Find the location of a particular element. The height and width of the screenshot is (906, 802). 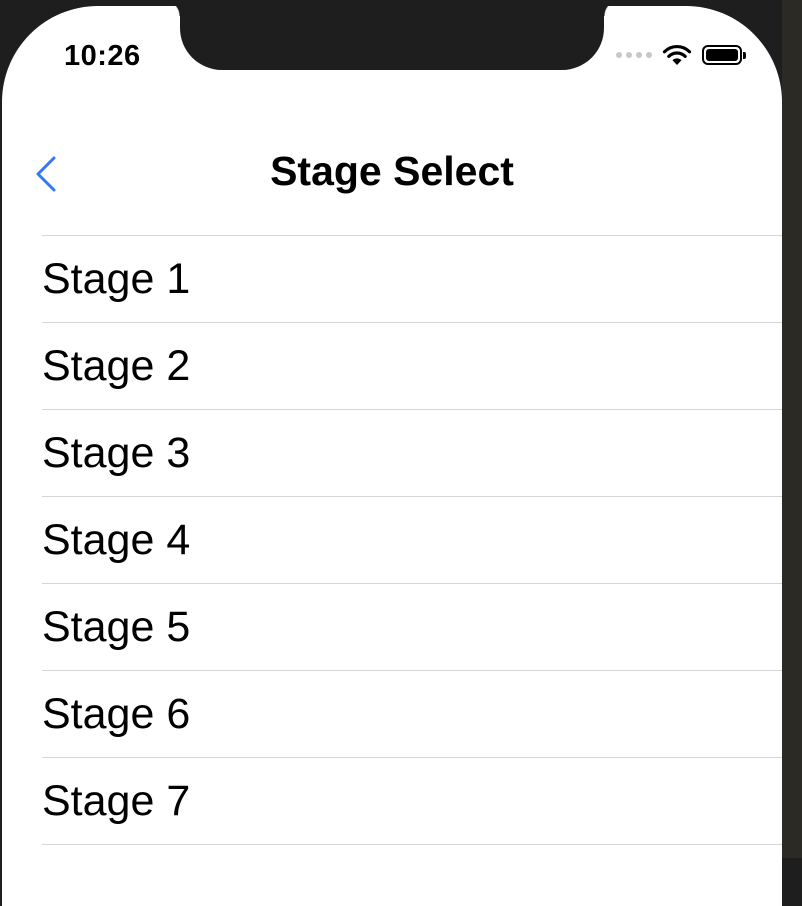

stage-list-item: Stage 7 is located at coordinates (412, 801).